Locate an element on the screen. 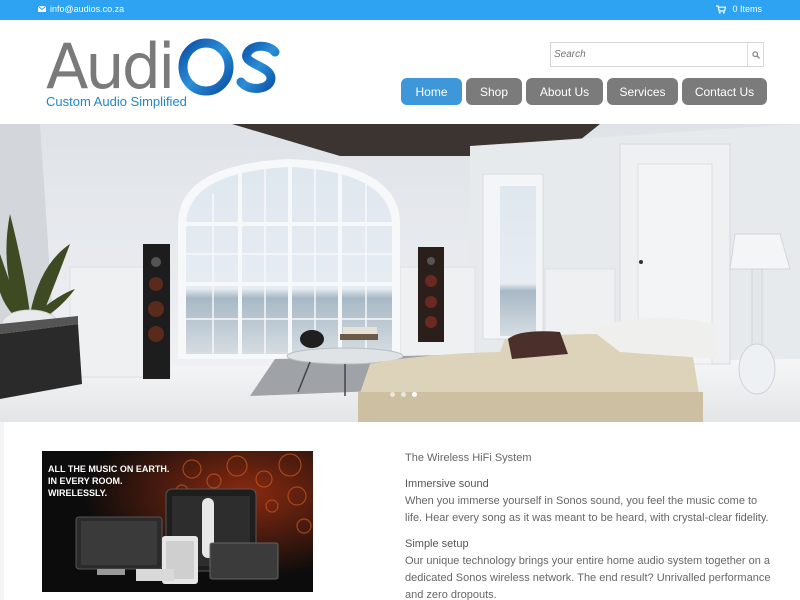  top-bar: info@audios.co.za 0 Items is located at coordinates (400, 10).